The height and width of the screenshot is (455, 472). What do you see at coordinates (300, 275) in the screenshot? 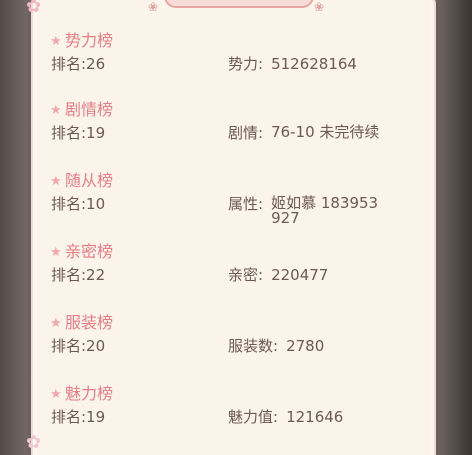
I see `stat-content: 220477` at bounding box center [300, 275].